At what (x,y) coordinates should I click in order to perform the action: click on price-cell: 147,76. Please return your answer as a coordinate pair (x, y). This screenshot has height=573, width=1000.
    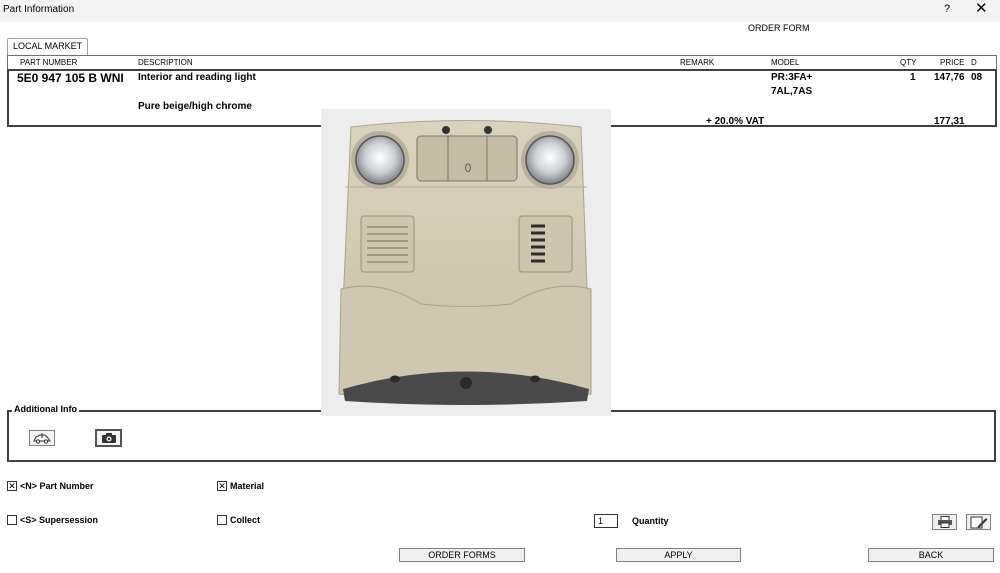
    Looking at the image, I should click on (949, 77).